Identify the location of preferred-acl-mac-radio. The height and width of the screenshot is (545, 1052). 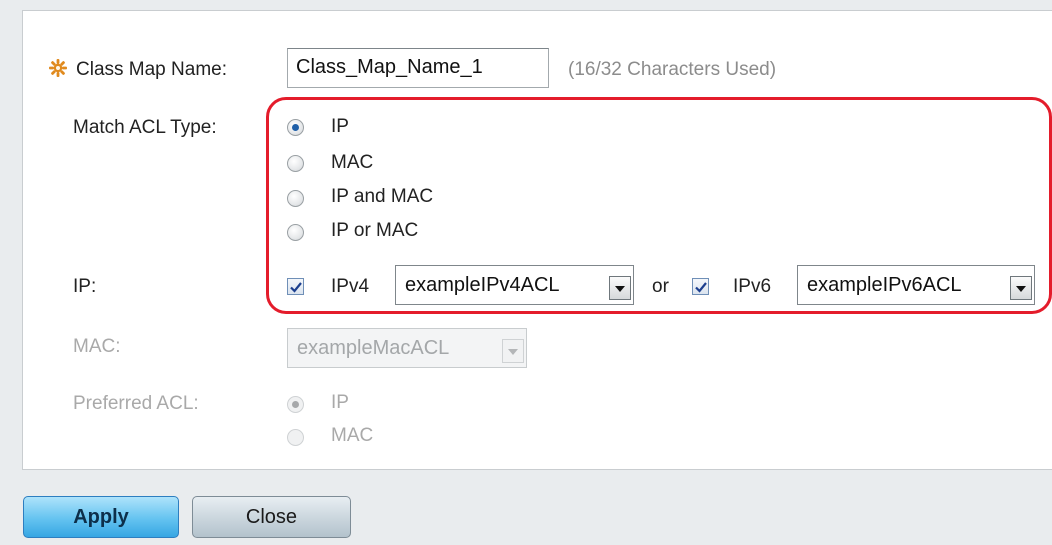
(295, 437).